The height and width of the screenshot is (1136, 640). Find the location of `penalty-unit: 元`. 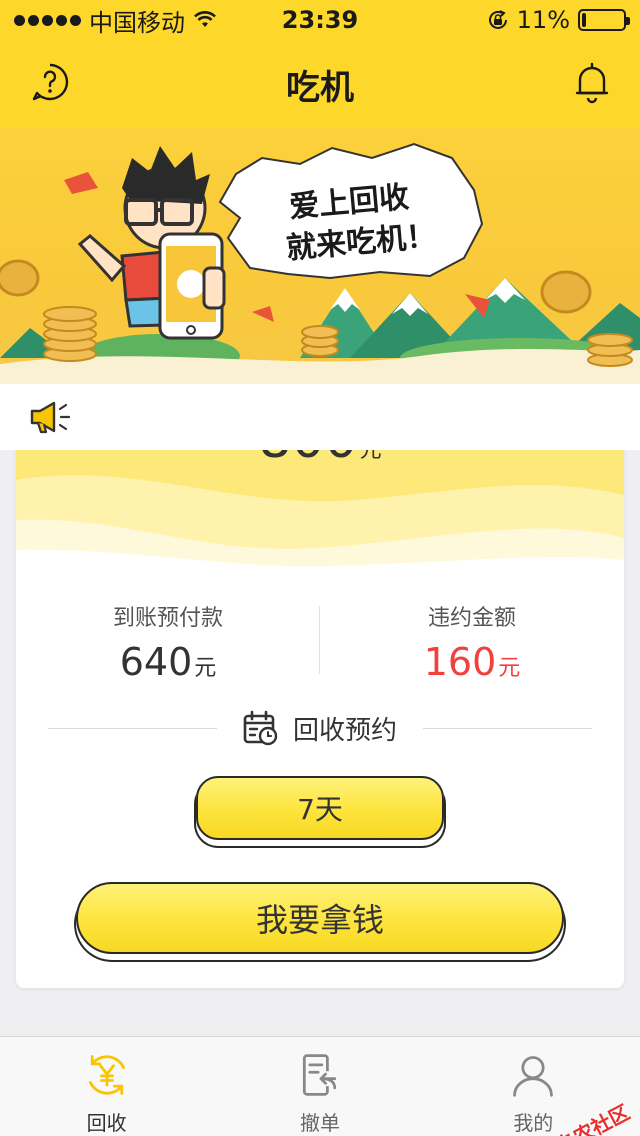

penalty-unit: 元 is located at coordinates (509, 668).